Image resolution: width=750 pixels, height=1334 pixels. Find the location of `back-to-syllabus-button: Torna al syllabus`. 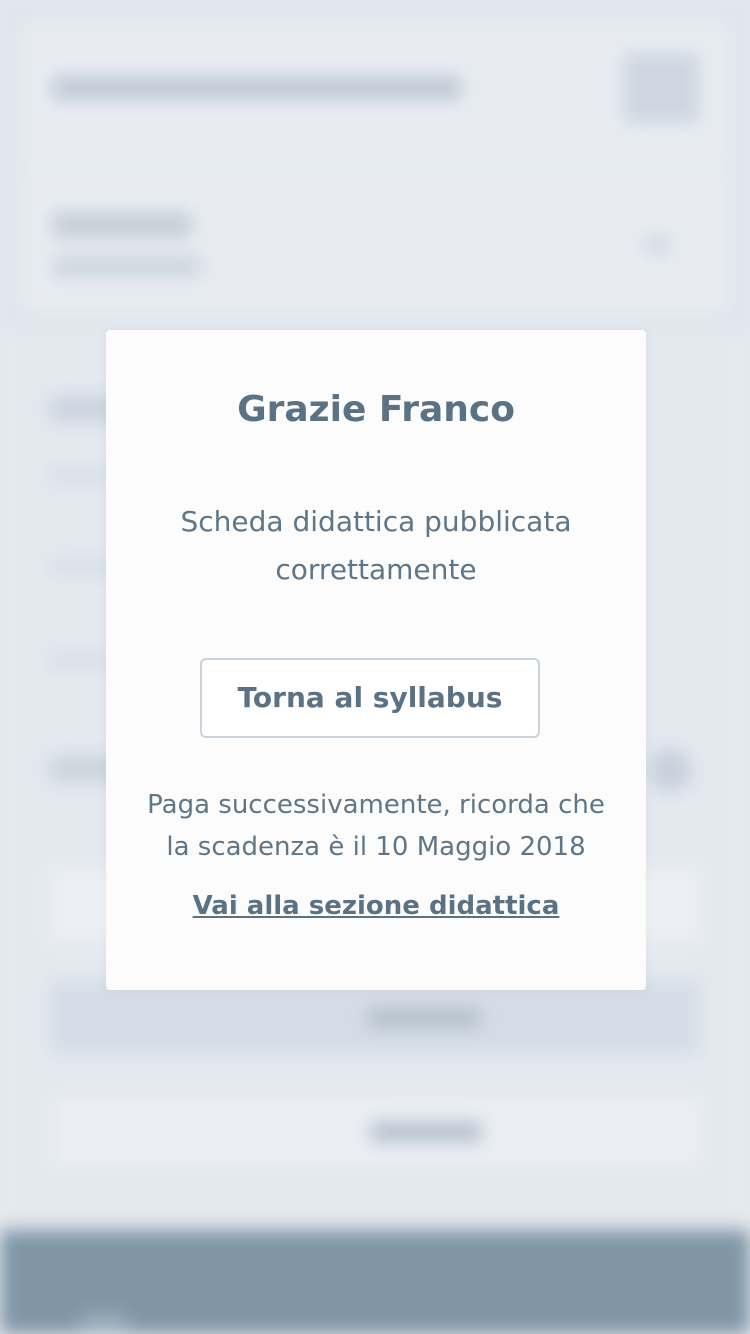

back-to-syllabus-button: Torna al syllabus is located at coordinates (370, 698).